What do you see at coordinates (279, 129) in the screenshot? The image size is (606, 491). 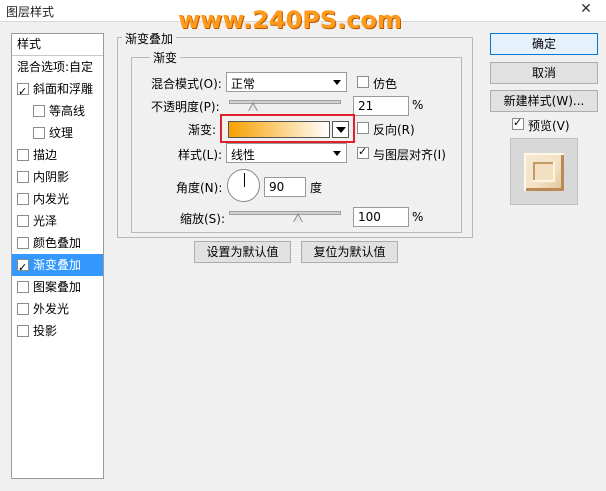 I see `gradient-swatch` at bounding box center [279, 129].